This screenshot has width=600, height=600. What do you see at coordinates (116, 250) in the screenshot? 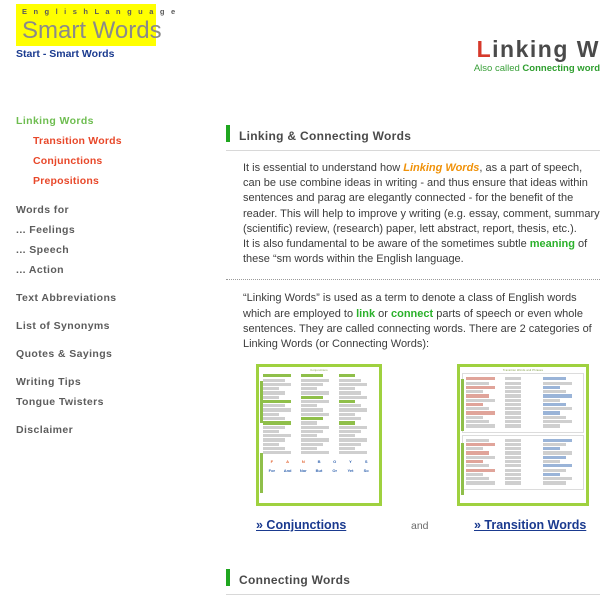
I see `sidebar-item-speech: ... Speech` at bounding box center [116, 250].